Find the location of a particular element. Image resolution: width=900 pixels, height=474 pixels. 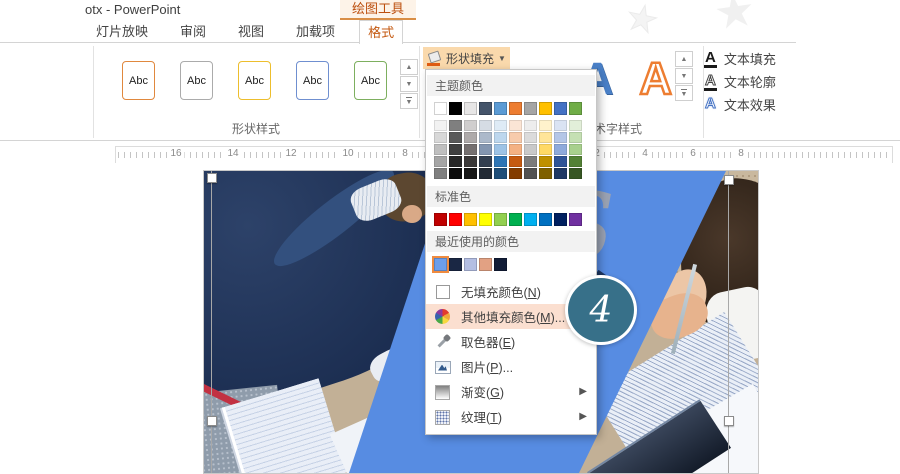

gradient-menu-item: 渐变(G) ▶ is located at coordinates (511, 391).